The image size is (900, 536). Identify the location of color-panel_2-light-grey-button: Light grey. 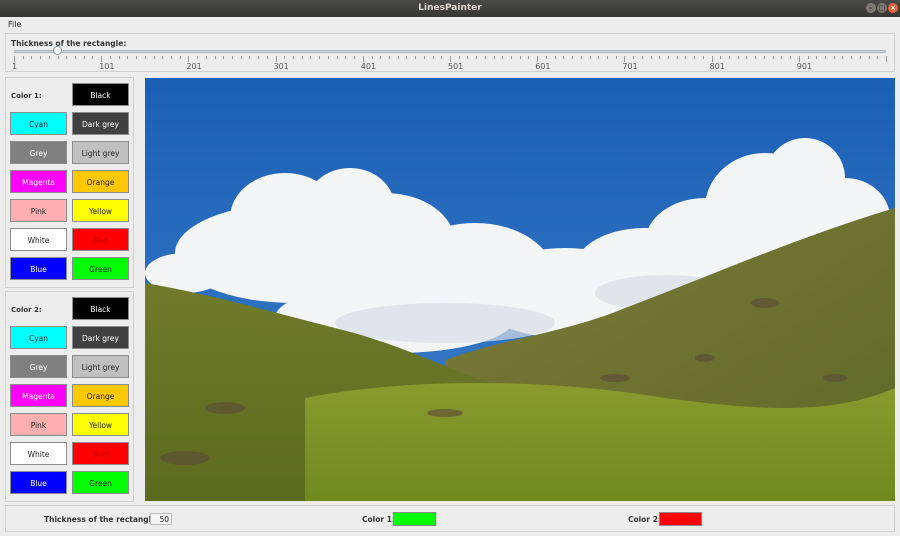
(100, 366).